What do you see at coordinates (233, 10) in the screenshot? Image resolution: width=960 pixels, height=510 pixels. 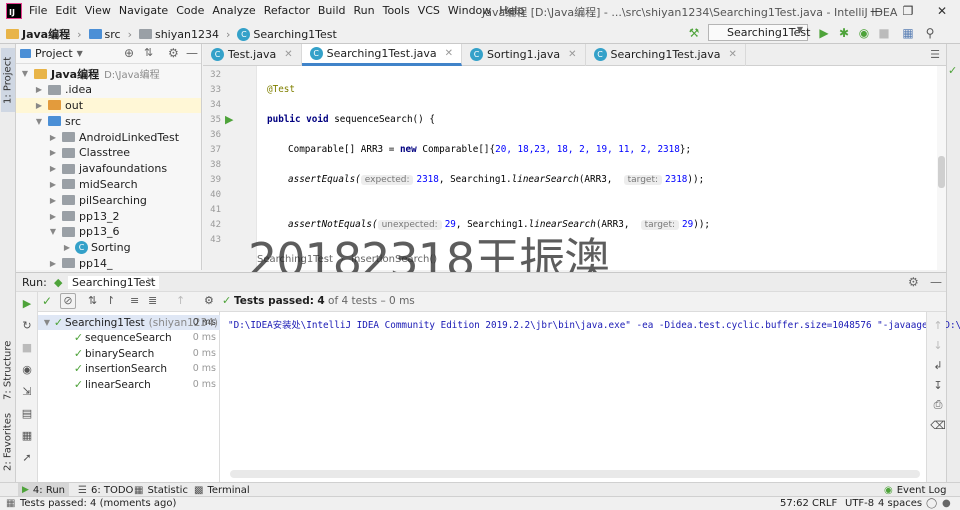 I see `menu-analyze: Analyze` at bounding box center [233, 10].